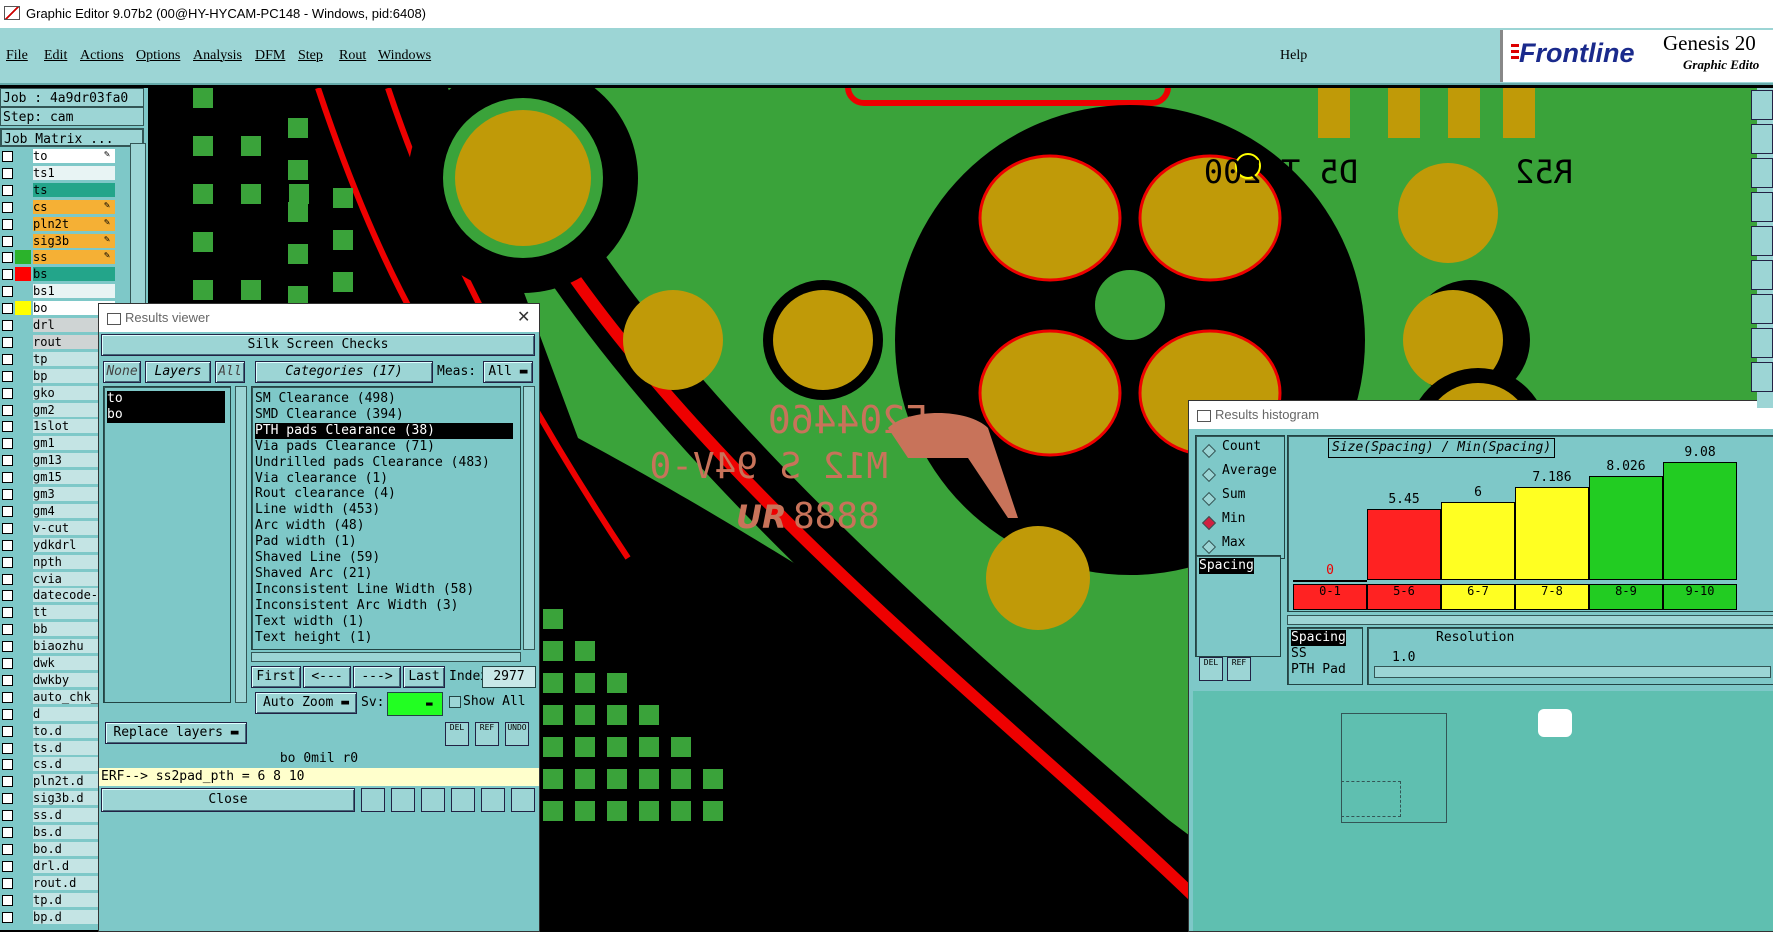 The height and width of the screenshot is (932, 1773). I want to click on bin-label: 6-7, so click(1478, 597).